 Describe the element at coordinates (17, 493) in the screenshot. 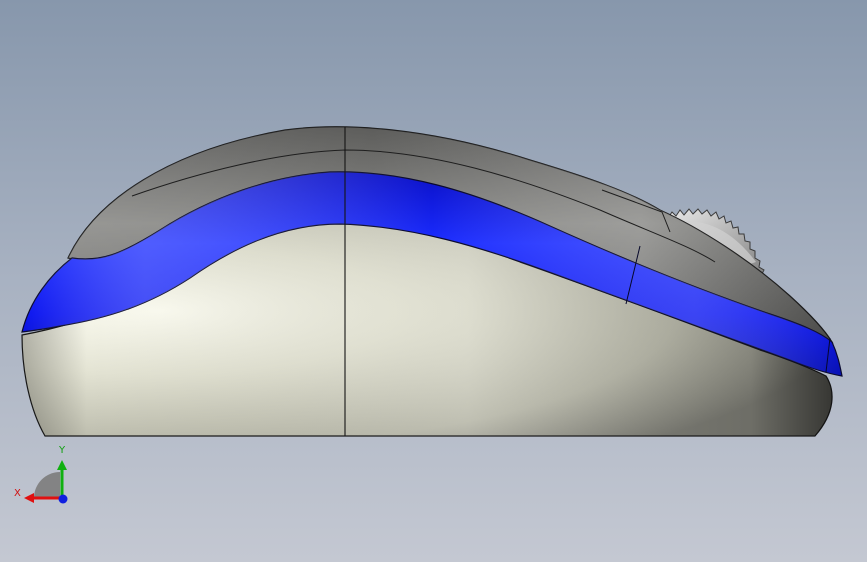

I see `x-axis-label: X` at that location.